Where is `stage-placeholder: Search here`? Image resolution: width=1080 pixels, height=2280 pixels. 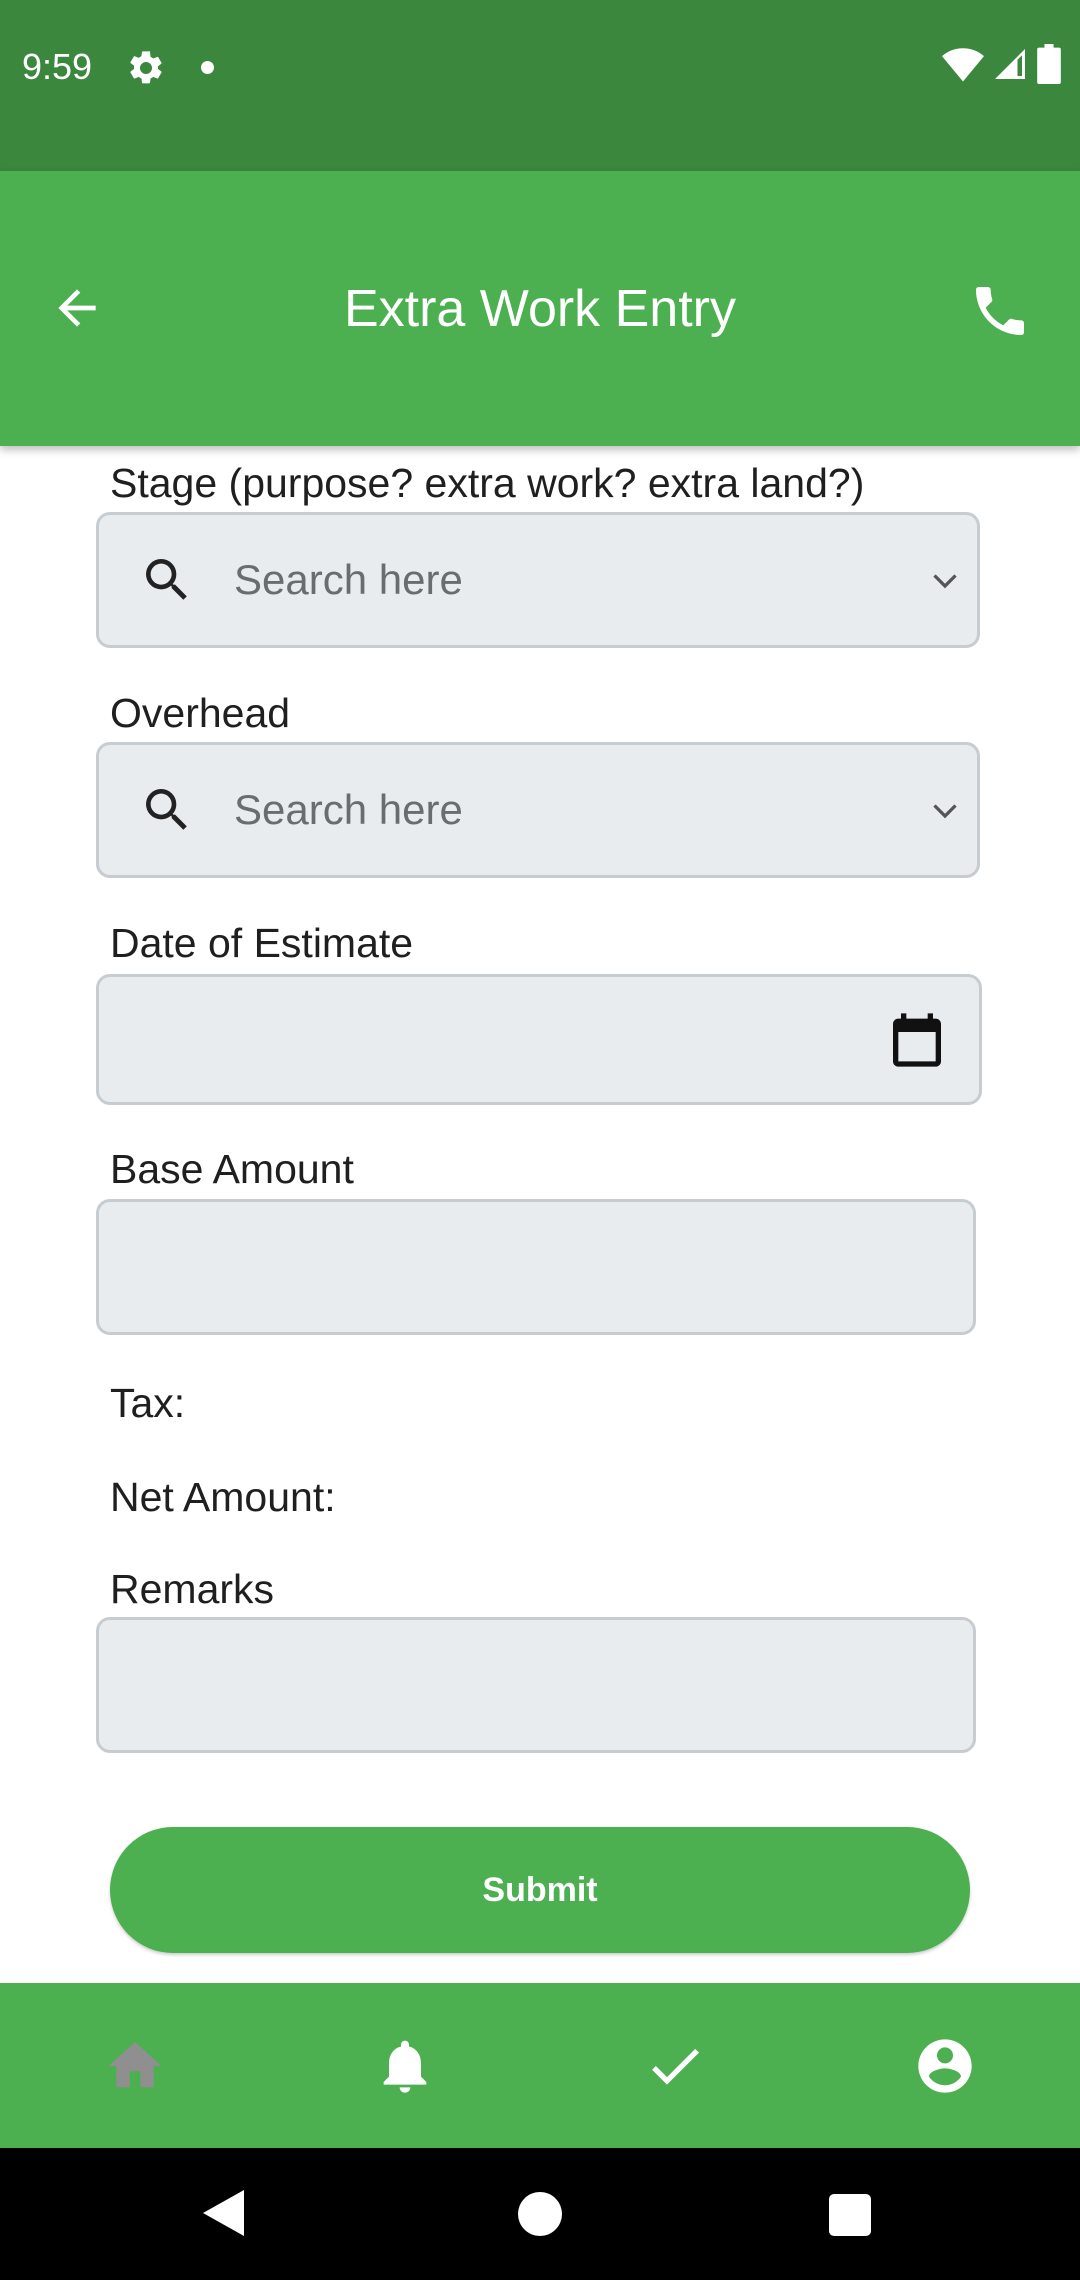
stage-placeholder: Search here is located at coordinates (348, 579).